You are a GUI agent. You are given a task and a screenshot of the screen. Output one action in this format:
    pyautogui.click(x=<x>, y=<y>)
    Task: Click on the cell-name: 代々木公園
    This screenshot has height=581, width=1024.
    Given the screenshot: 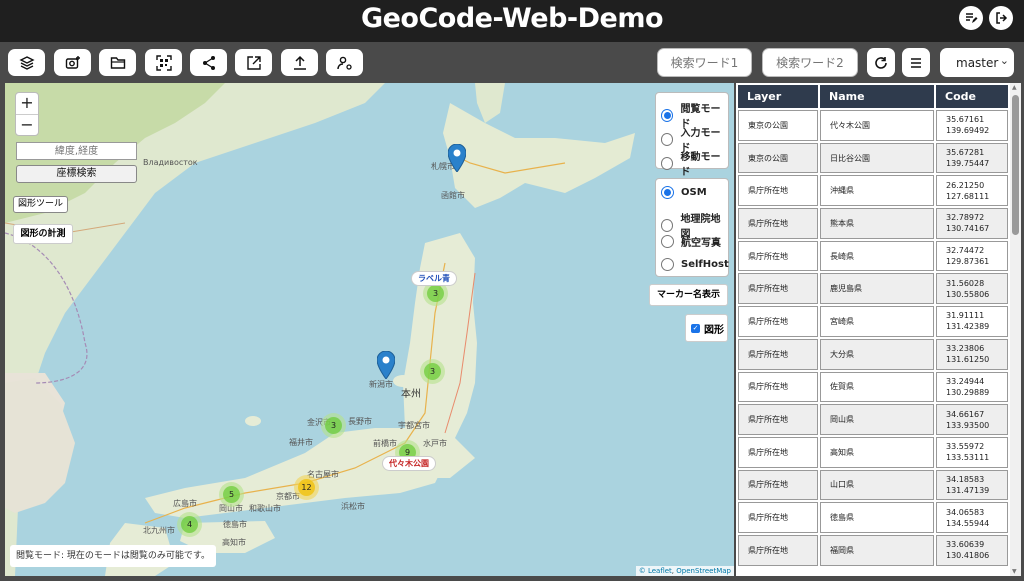 What is the action you would take?
    pyautogui.click(x=877, y=125)
    